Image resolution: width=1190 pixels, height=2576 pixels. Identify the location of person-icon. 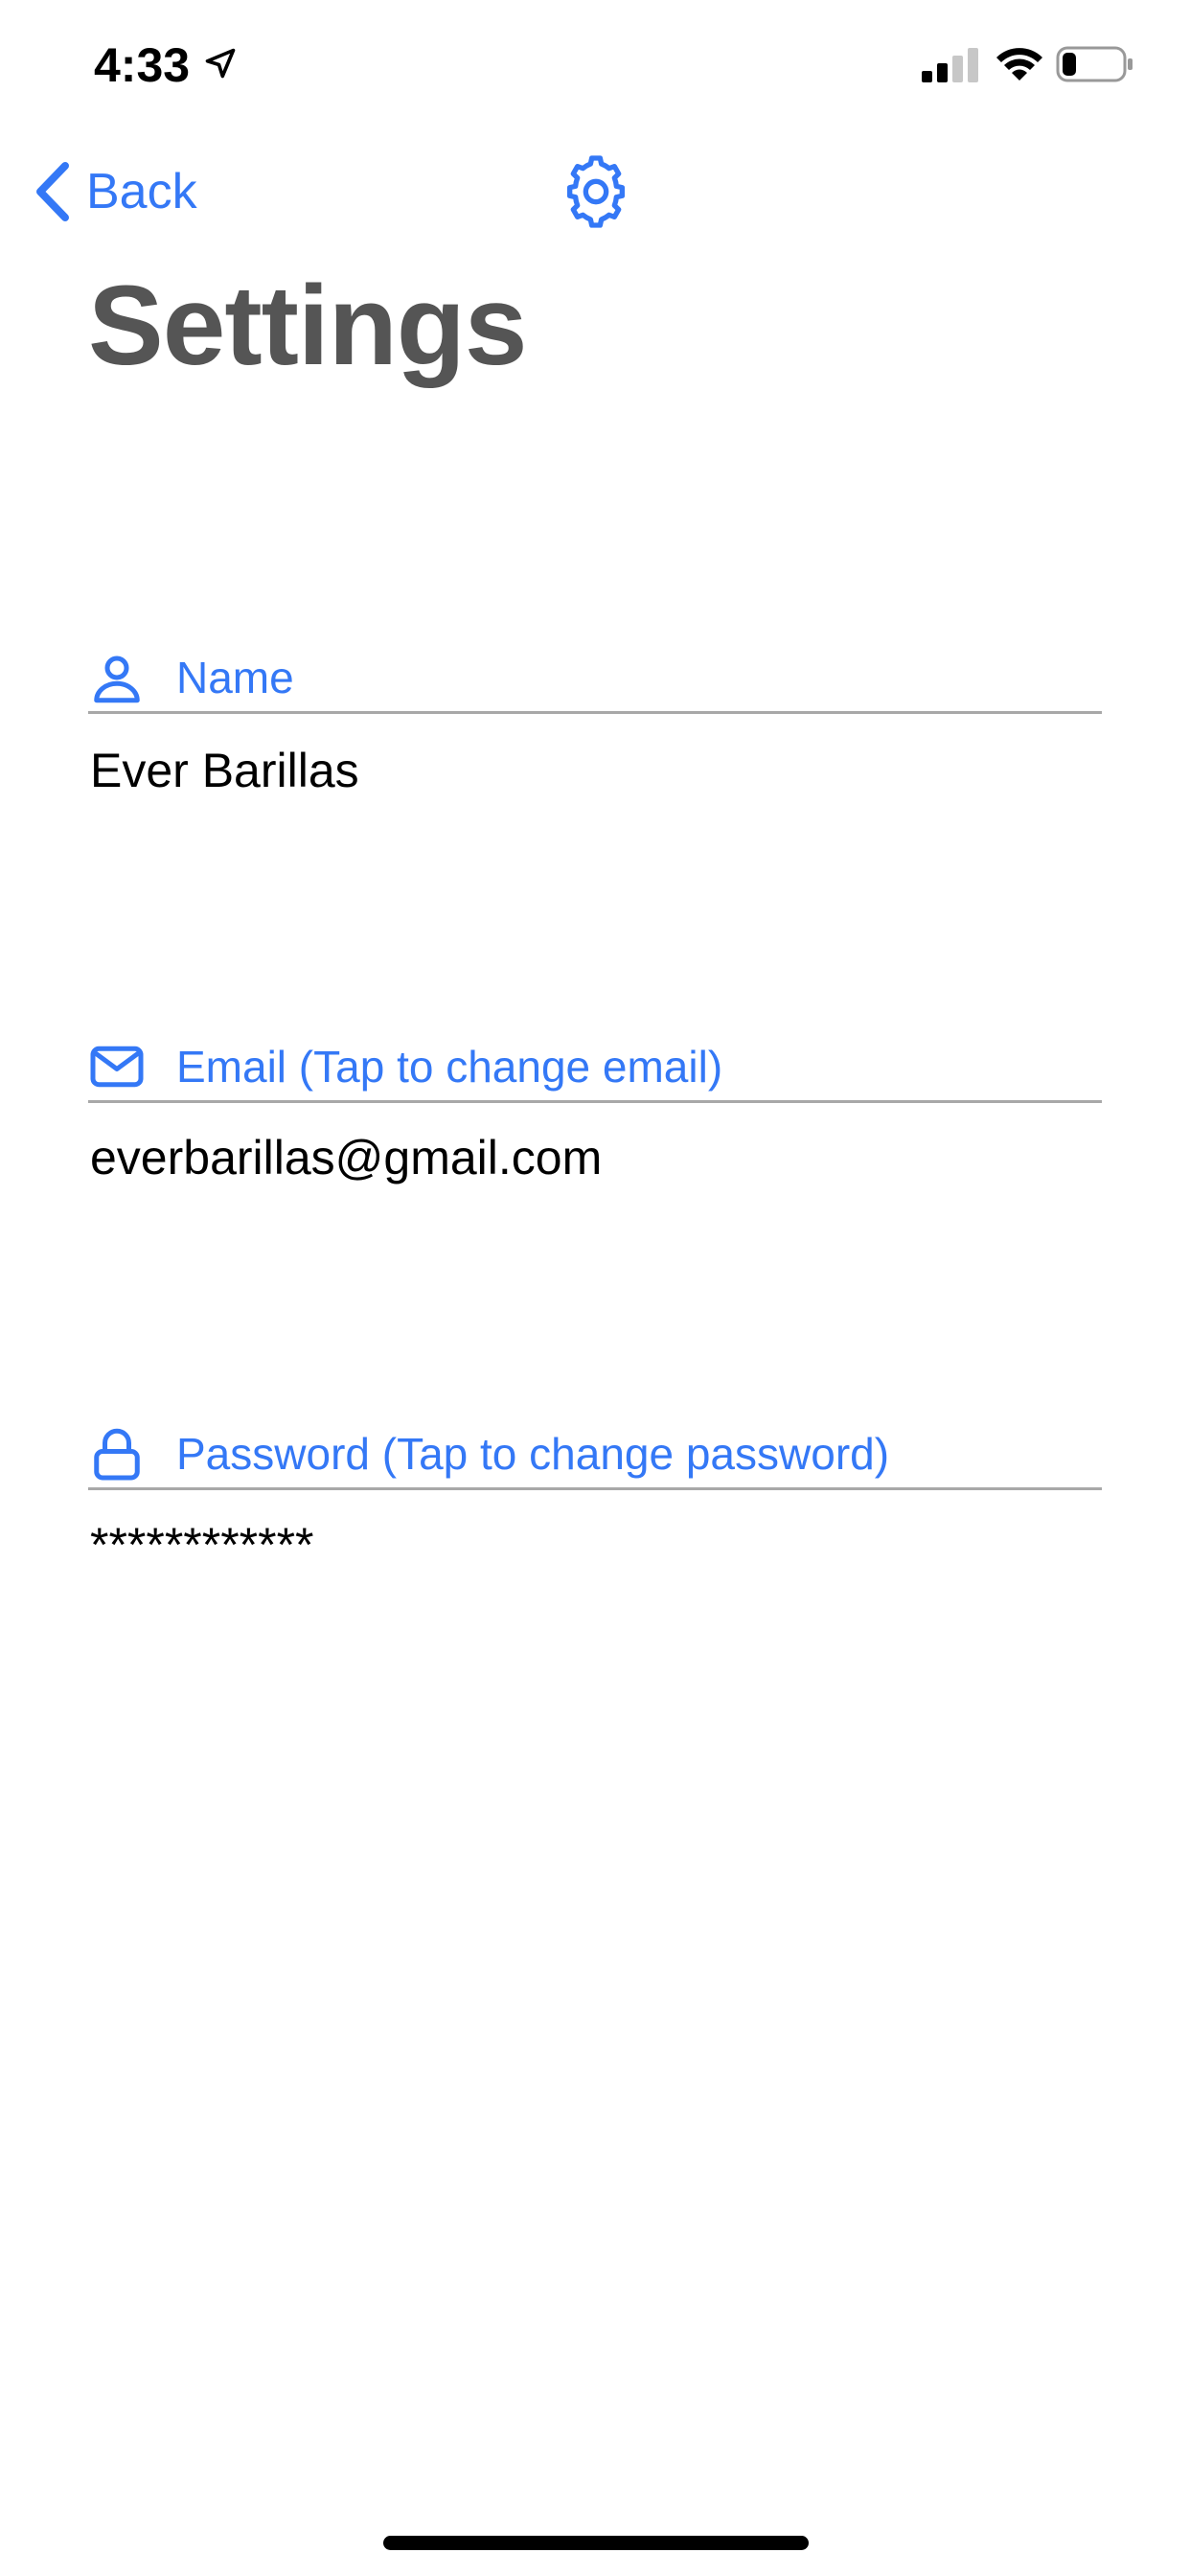
(117, 679).